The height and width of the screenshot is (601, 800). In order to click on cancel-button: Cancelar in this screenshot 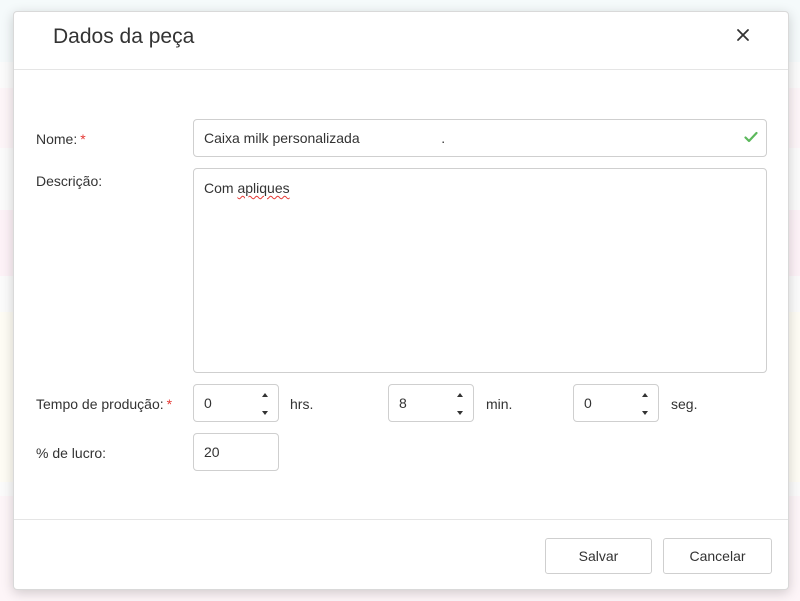, I will do `click(717, 556)`.